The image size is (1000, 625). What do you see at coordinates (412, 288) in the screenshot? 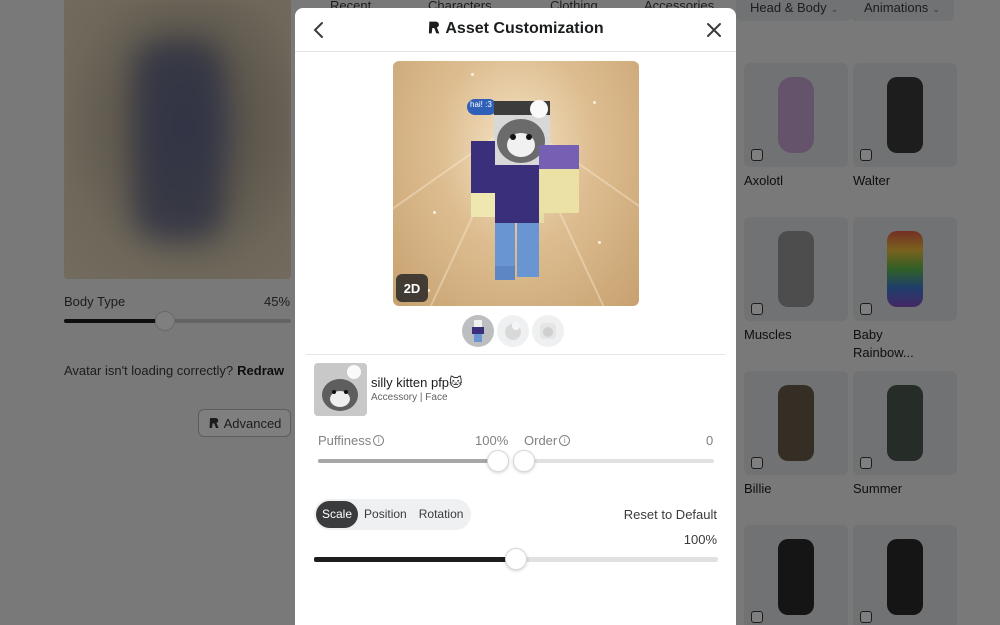
I see `view-mode-toggle: 2D` at bounding box center [412, 288].